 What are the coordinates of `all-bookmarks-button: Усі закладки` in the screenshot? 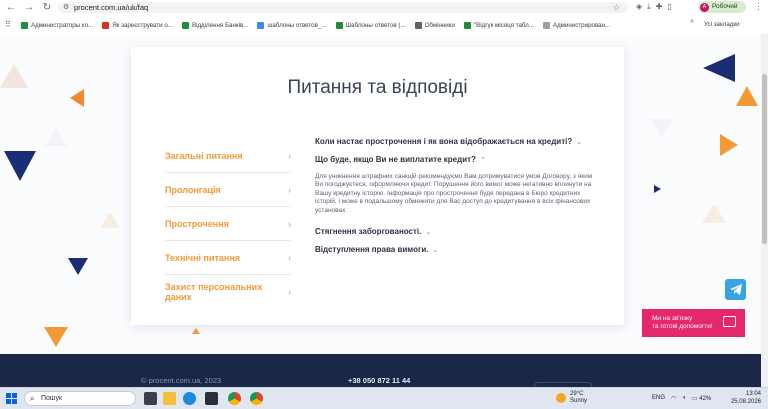 It's located at (722, 25).